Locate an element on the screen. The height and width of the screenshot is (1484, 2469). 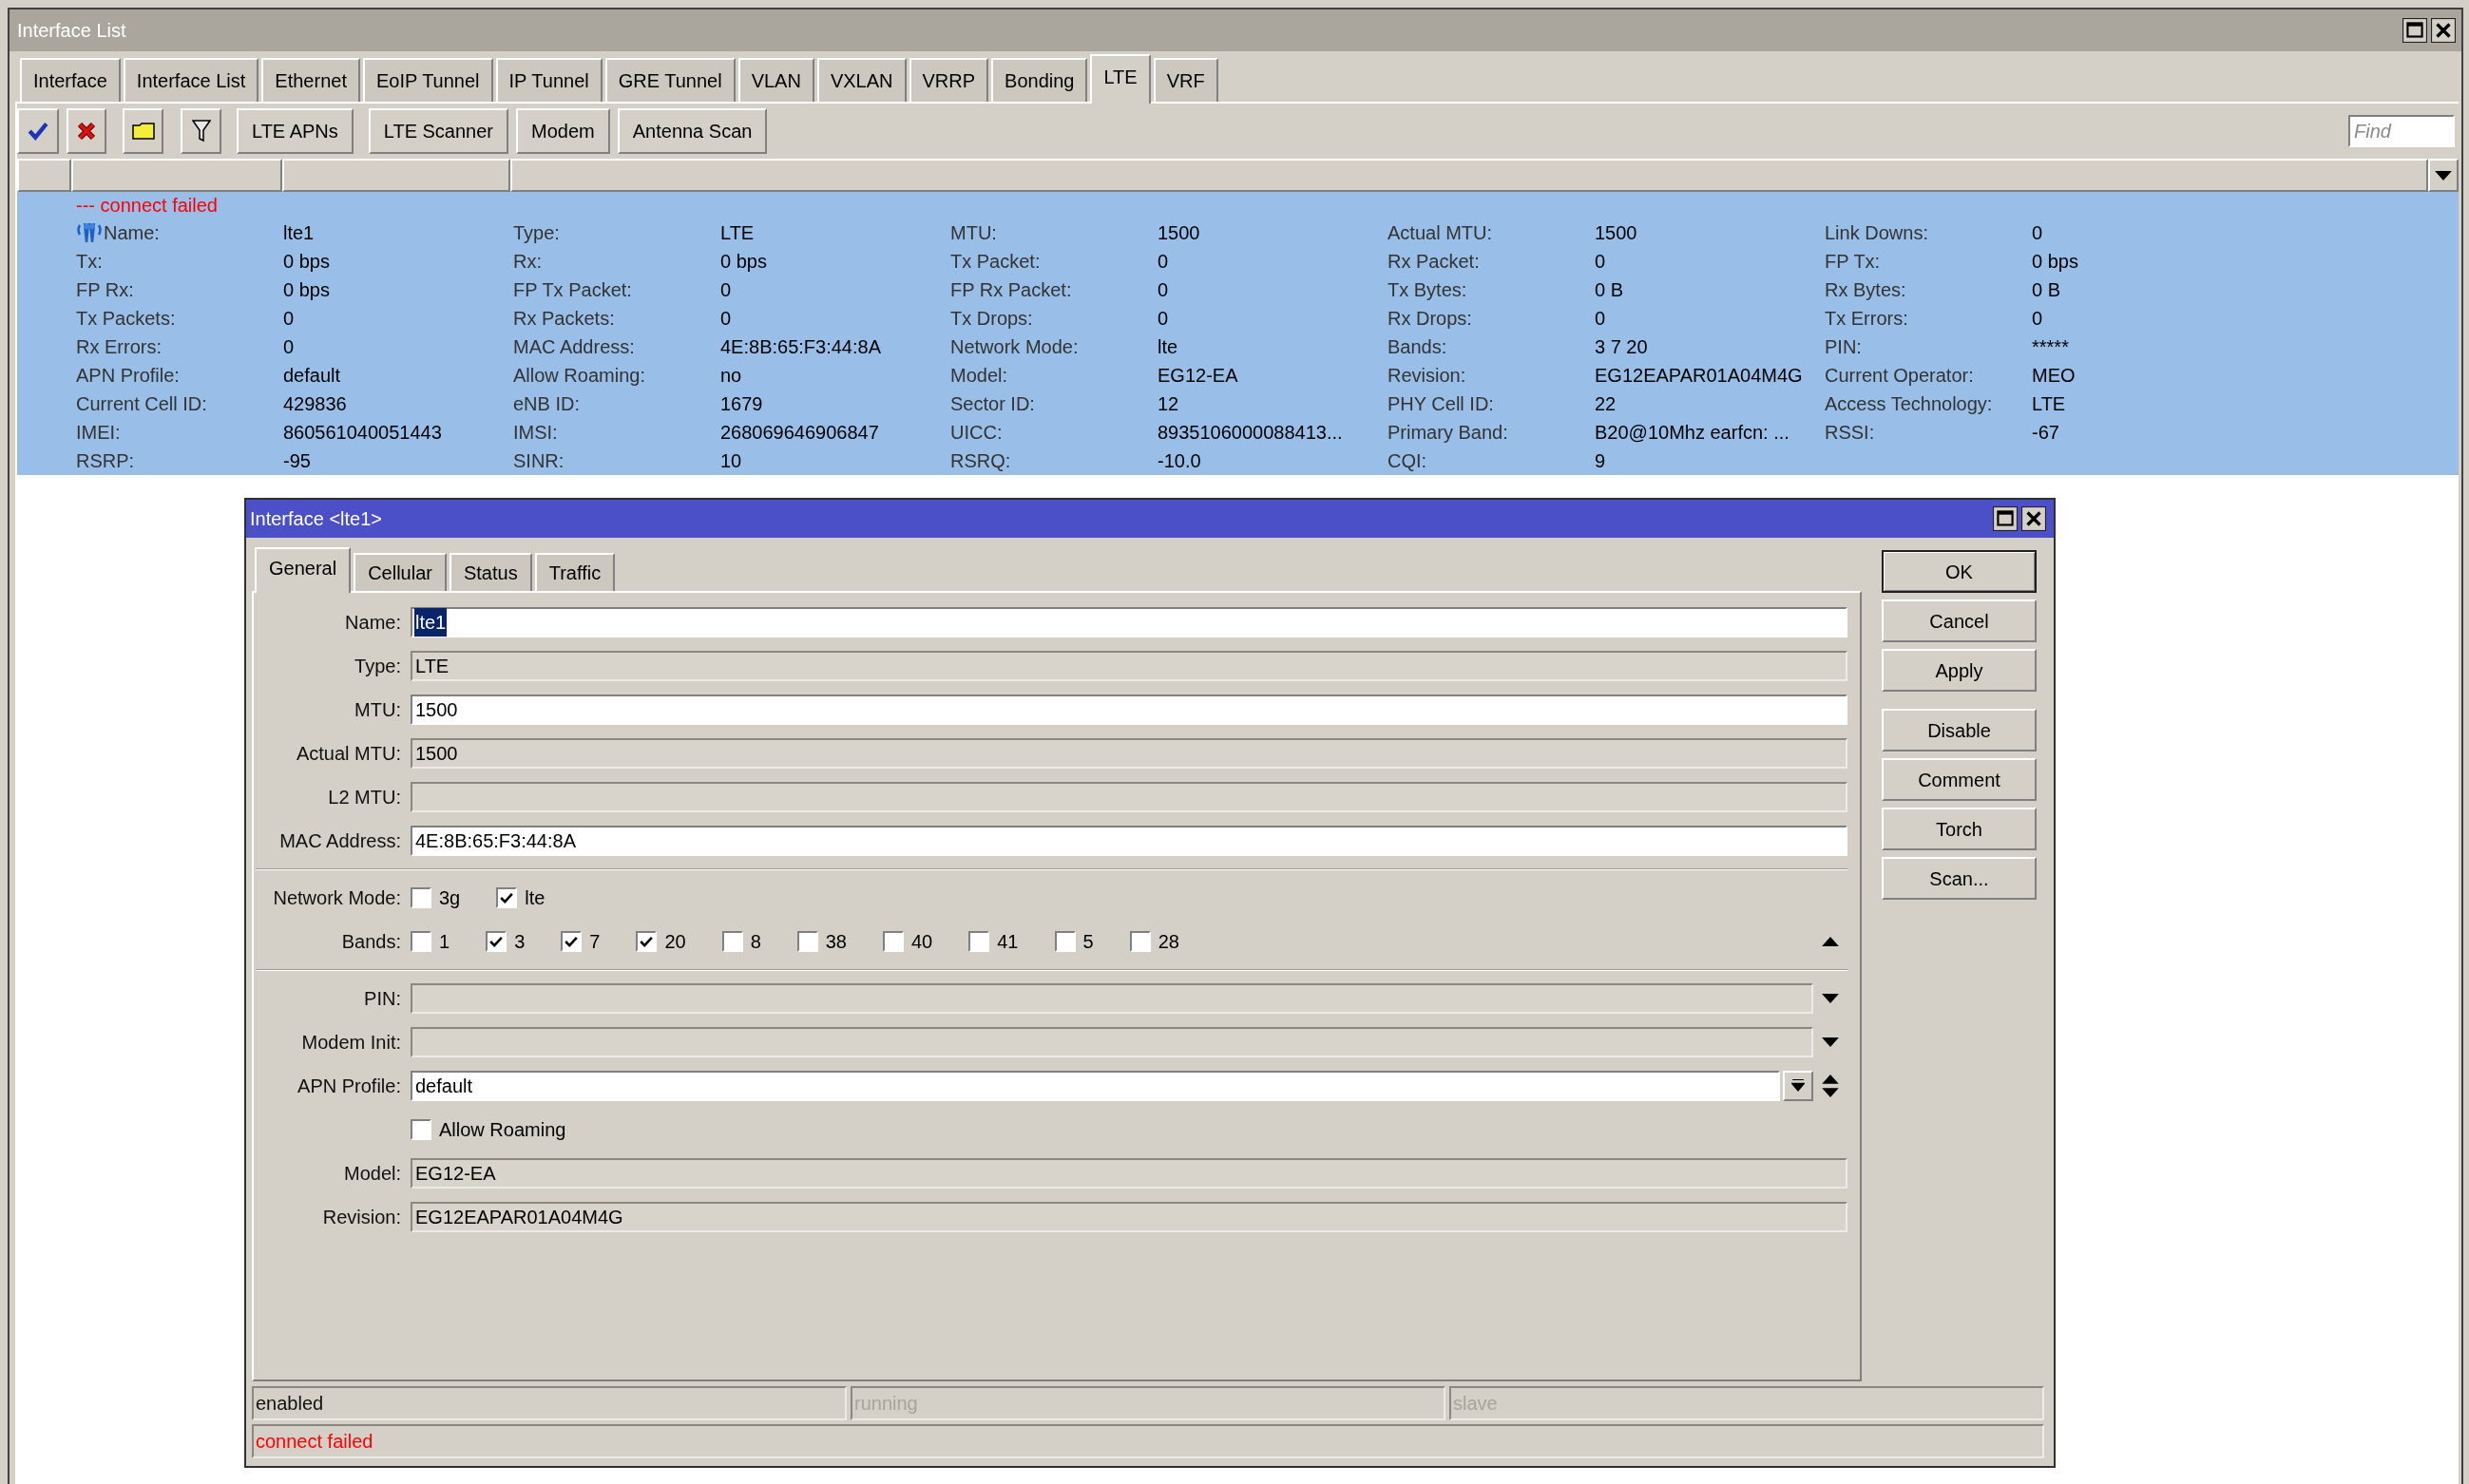
text-field: 1500 is located at coordinates (1129, 709).